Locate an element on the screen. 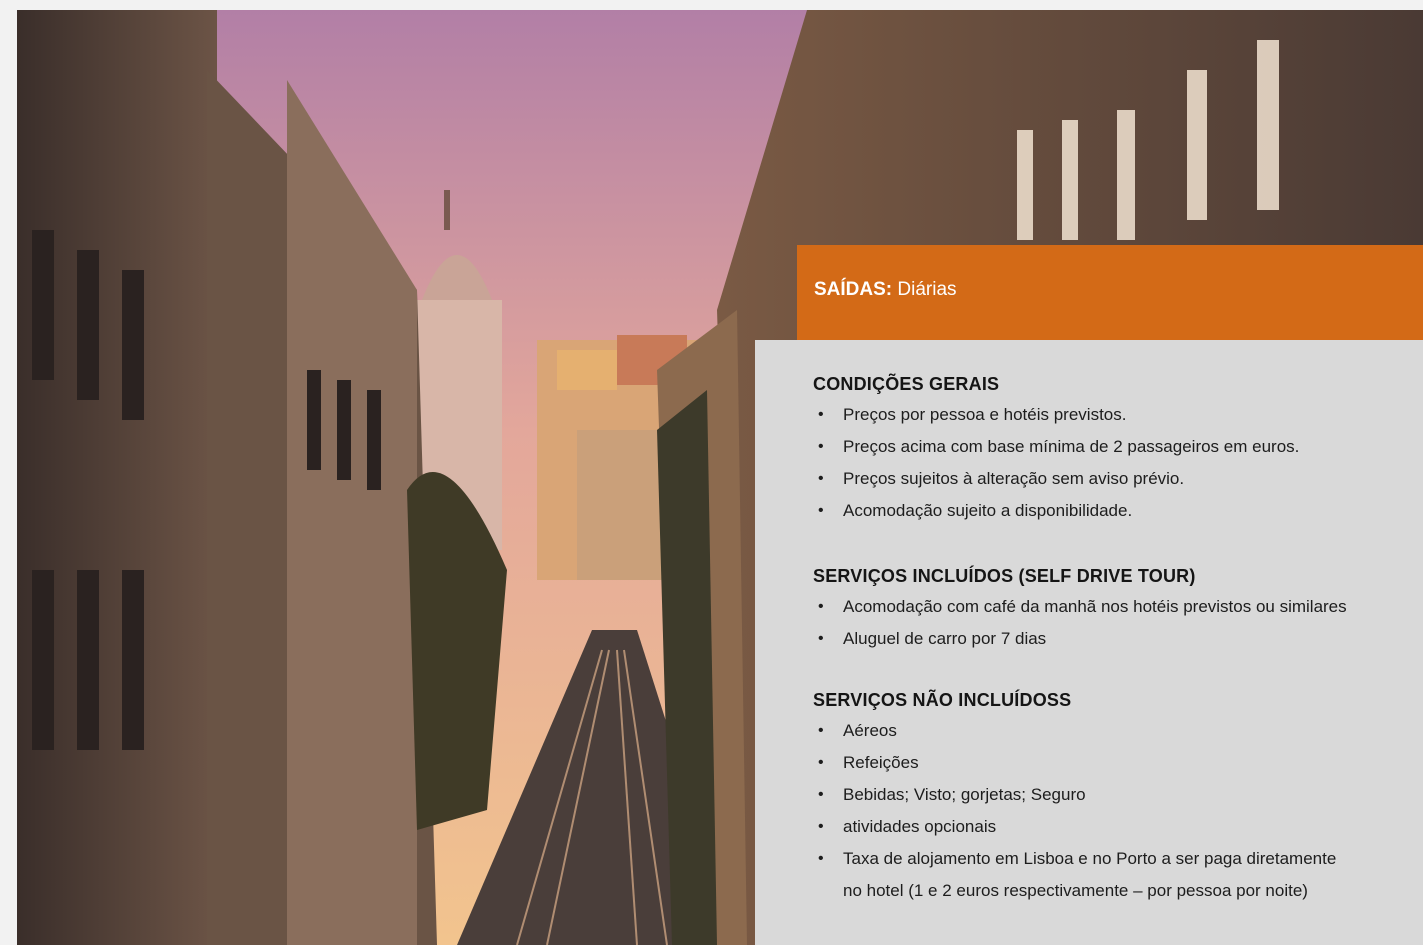 This screenshot has height=945, width=1423. departures-label: SAÍDAS: is located at coordinates (853, 289).